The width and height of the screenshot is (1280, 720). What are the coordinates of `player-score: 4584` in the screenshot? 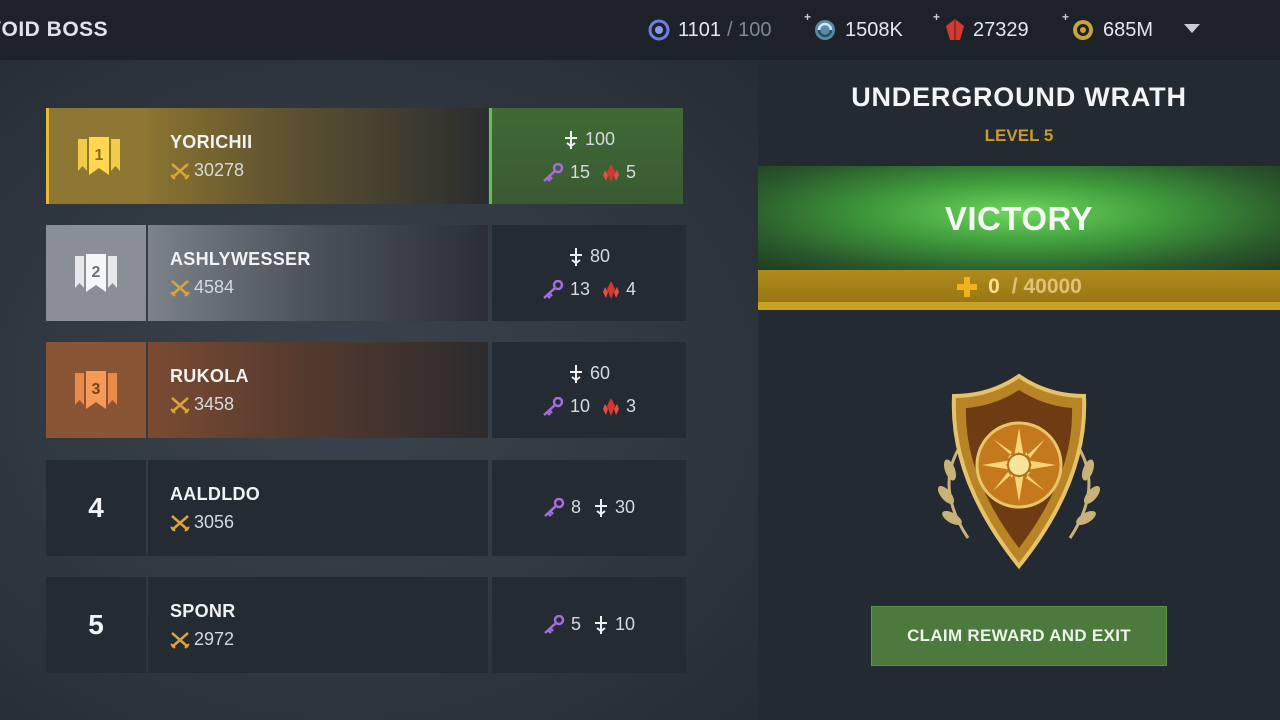 It's located at (202, 287).